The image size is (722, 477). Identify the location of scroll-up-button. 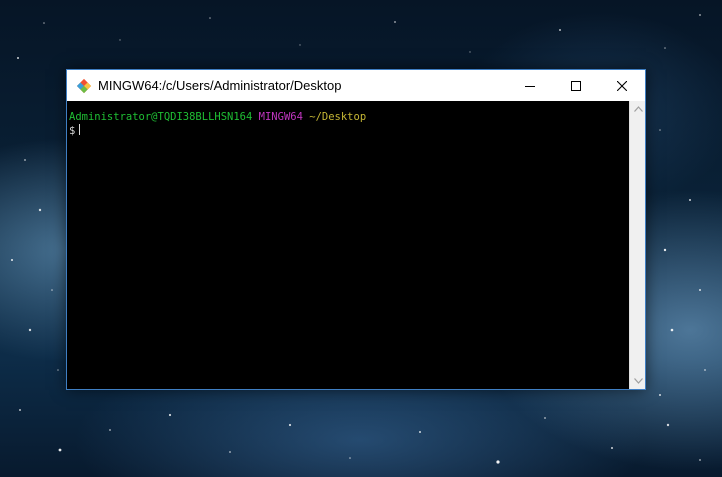
(638, 109).